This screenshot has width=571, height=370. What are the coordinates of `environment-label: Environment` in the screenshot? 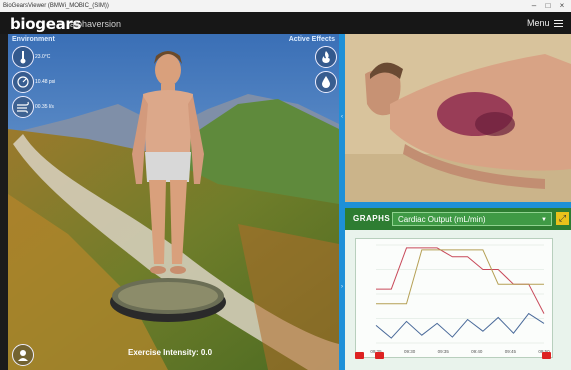 It's located at (33, 39).